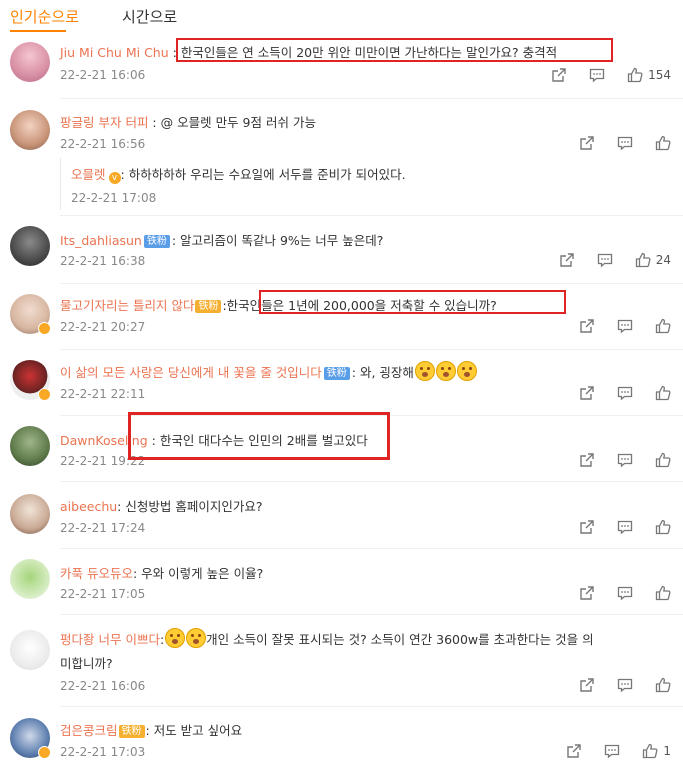 This screenshot has height=772, width=683. I want to click on active-tab-underline, so click(38, 31).